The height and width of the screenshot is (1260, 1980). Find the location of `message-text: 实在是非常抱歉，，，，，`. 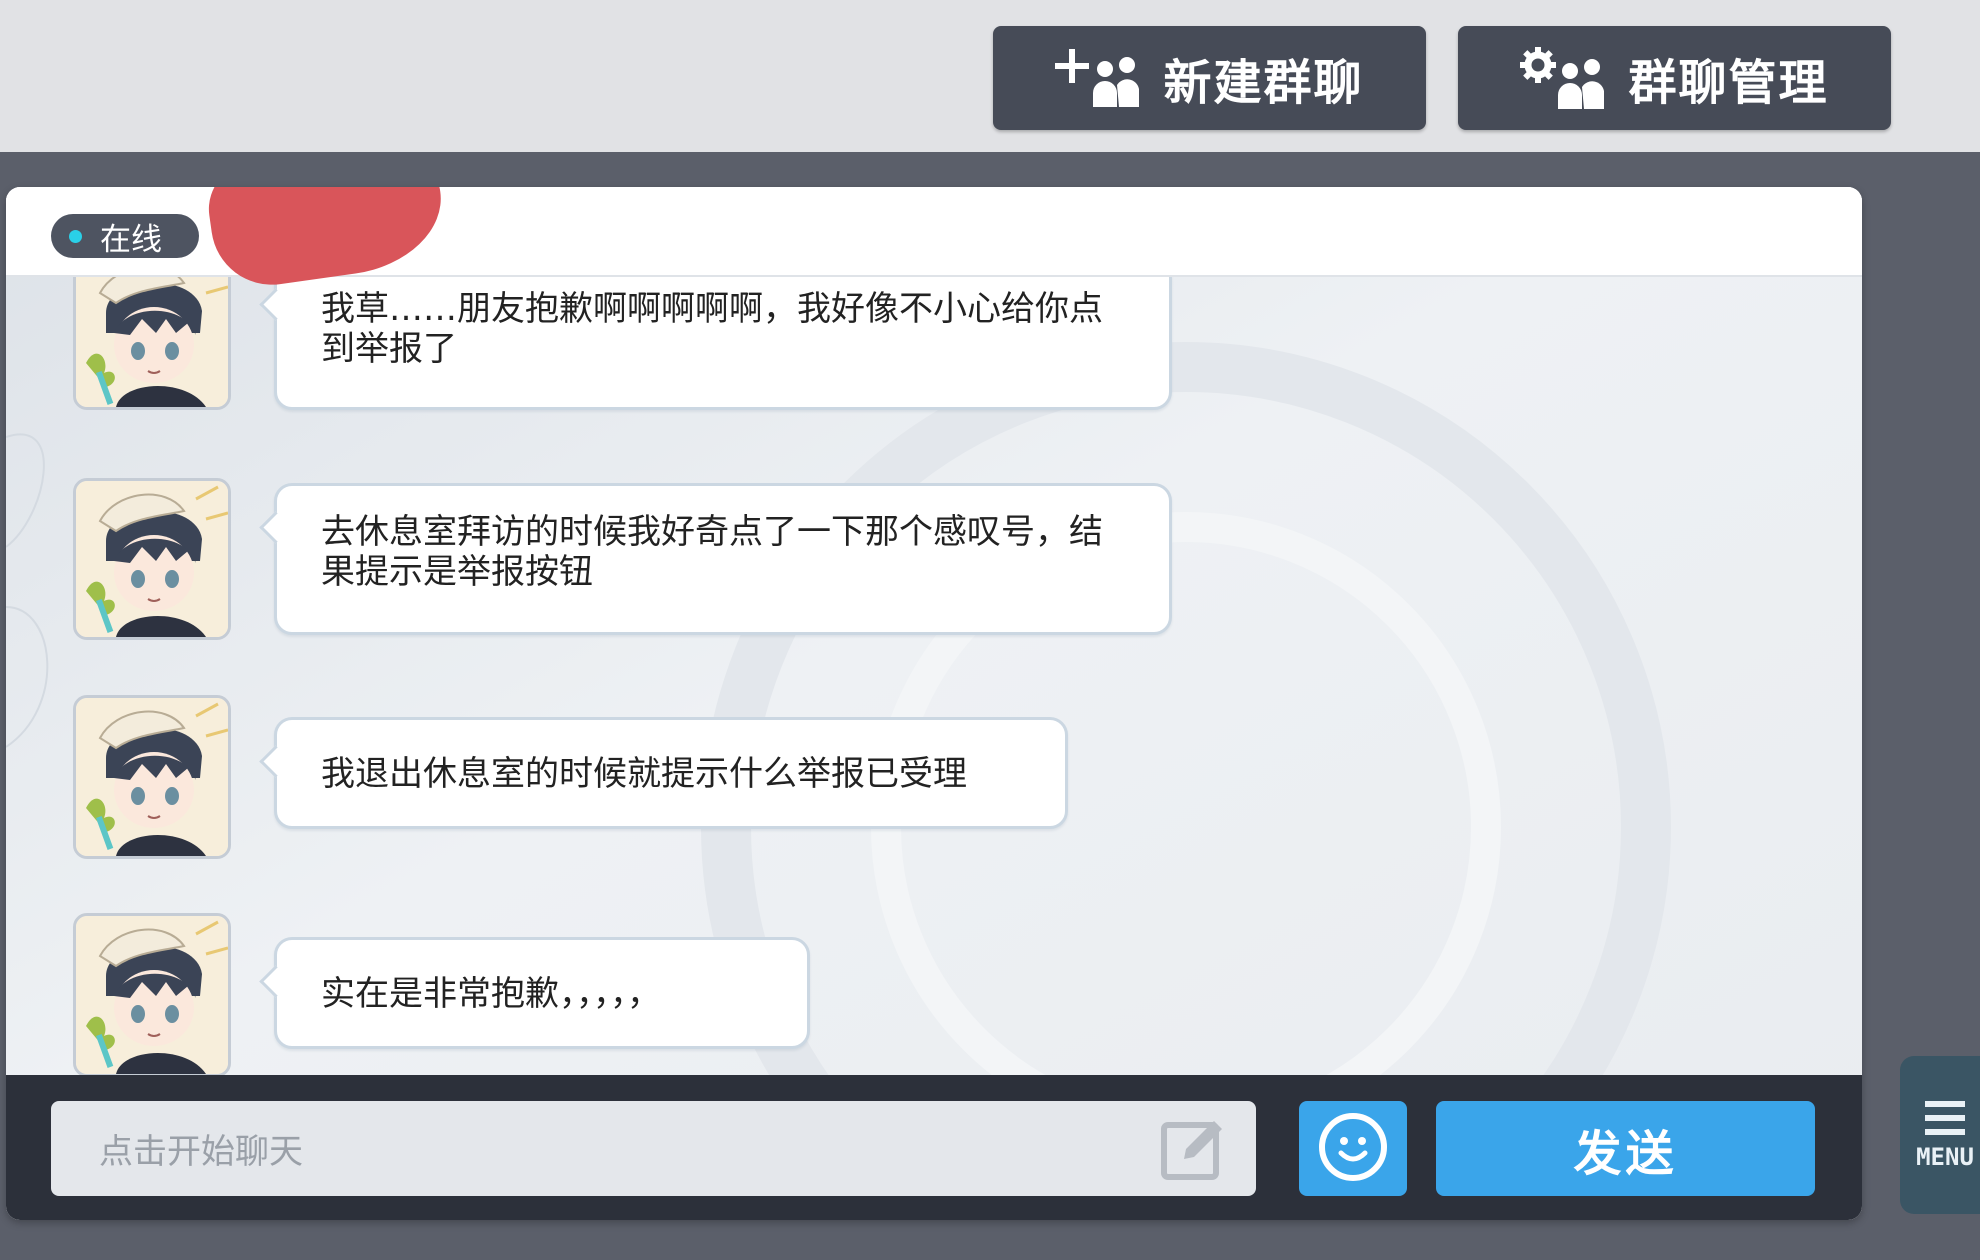

message-text: 实在是非常抱歉，，，，， is located at coordinates (491, 994).